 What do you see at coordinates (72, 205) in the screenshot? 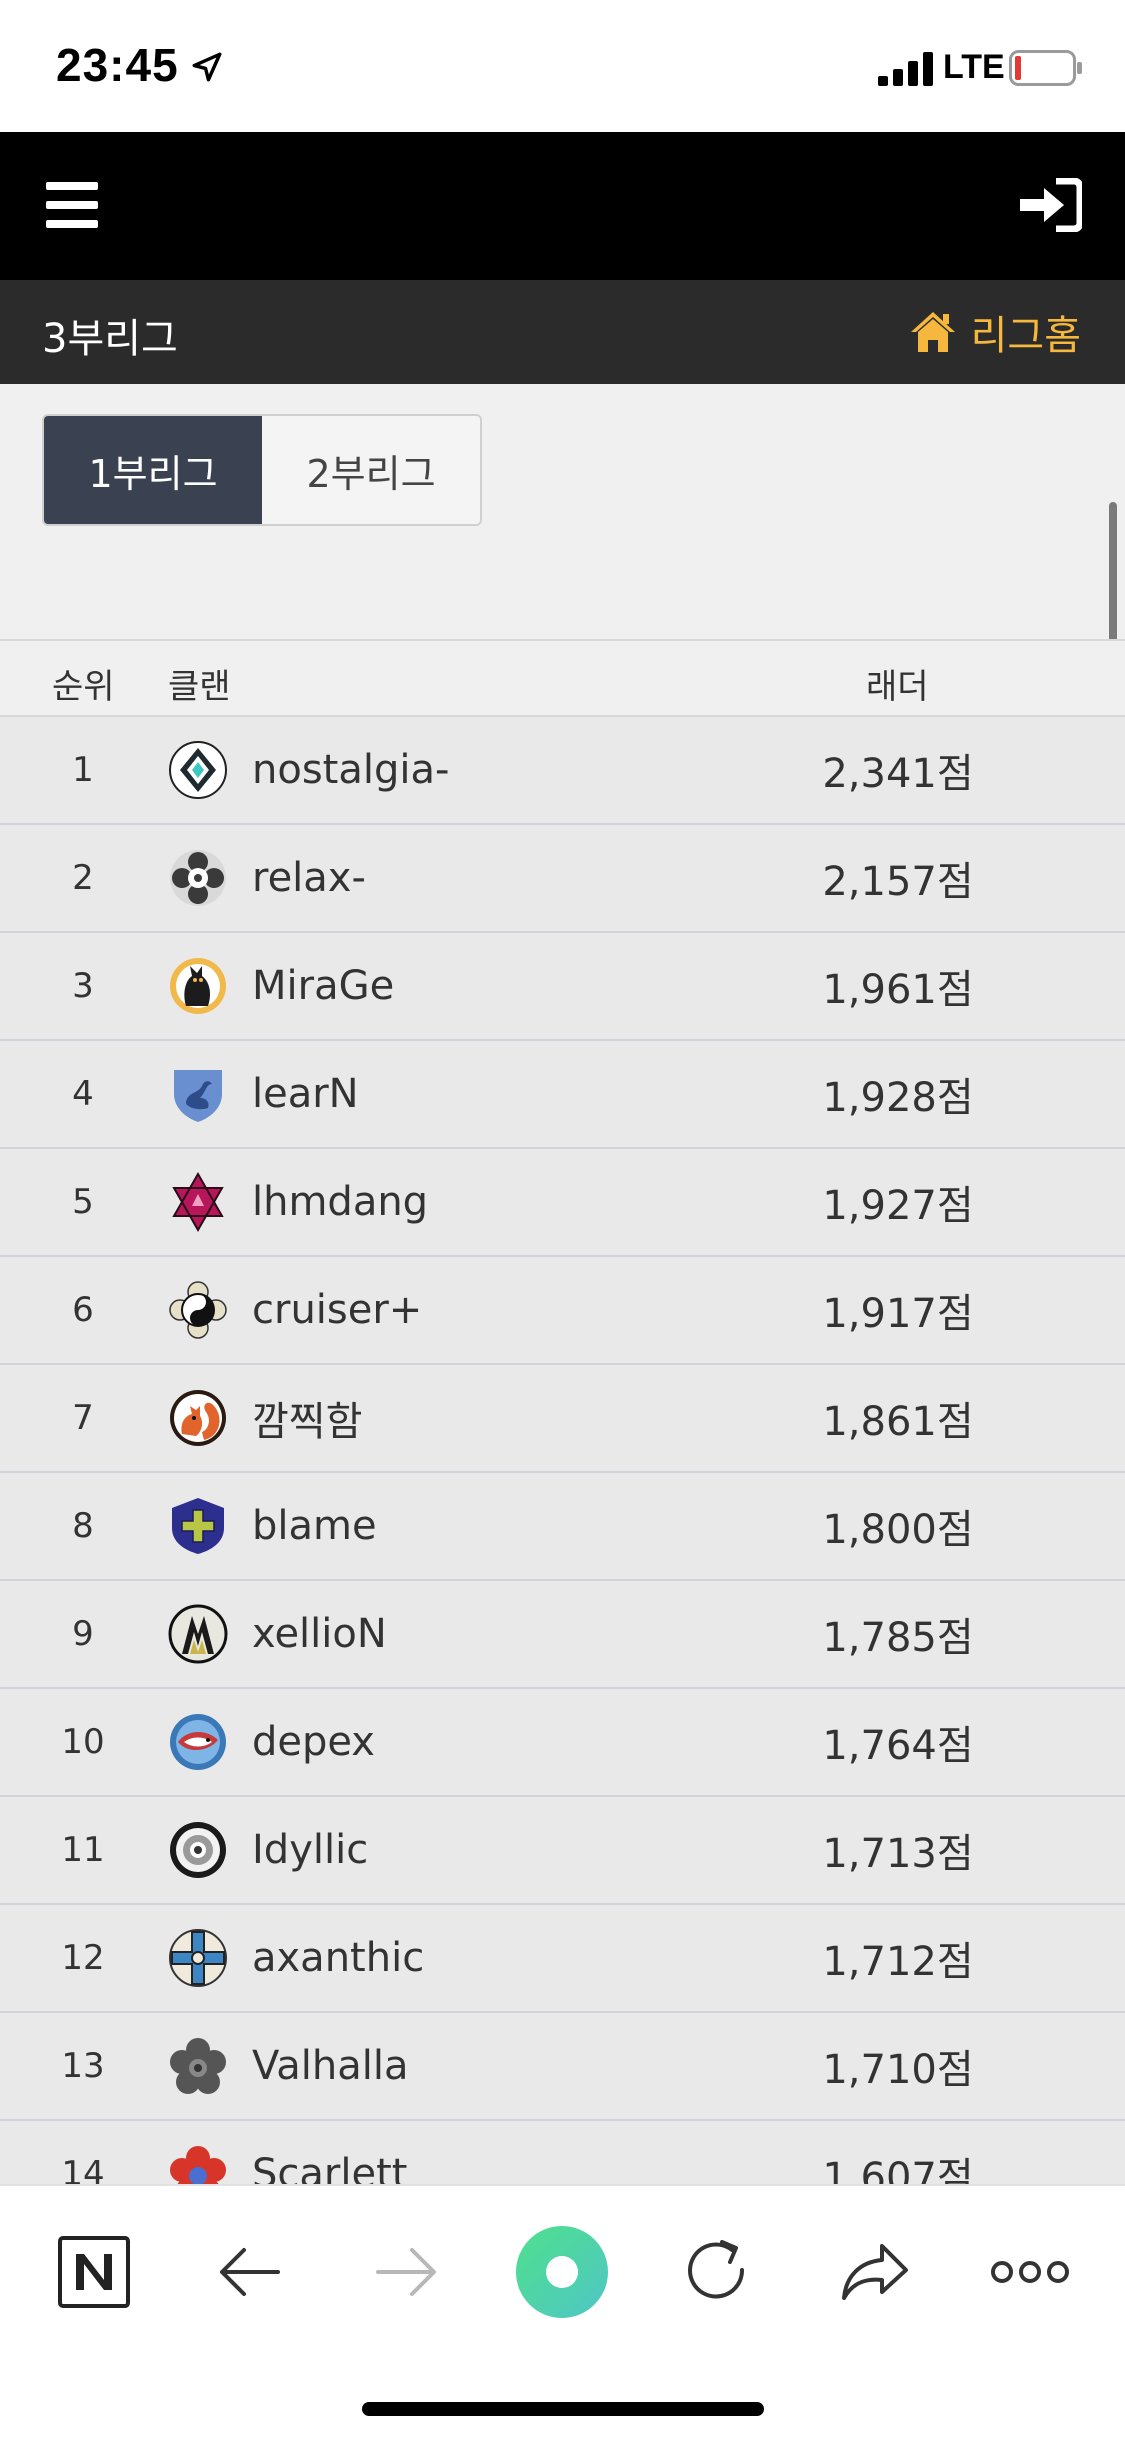
I see `menu-icon` at bounding box center [72, 205].